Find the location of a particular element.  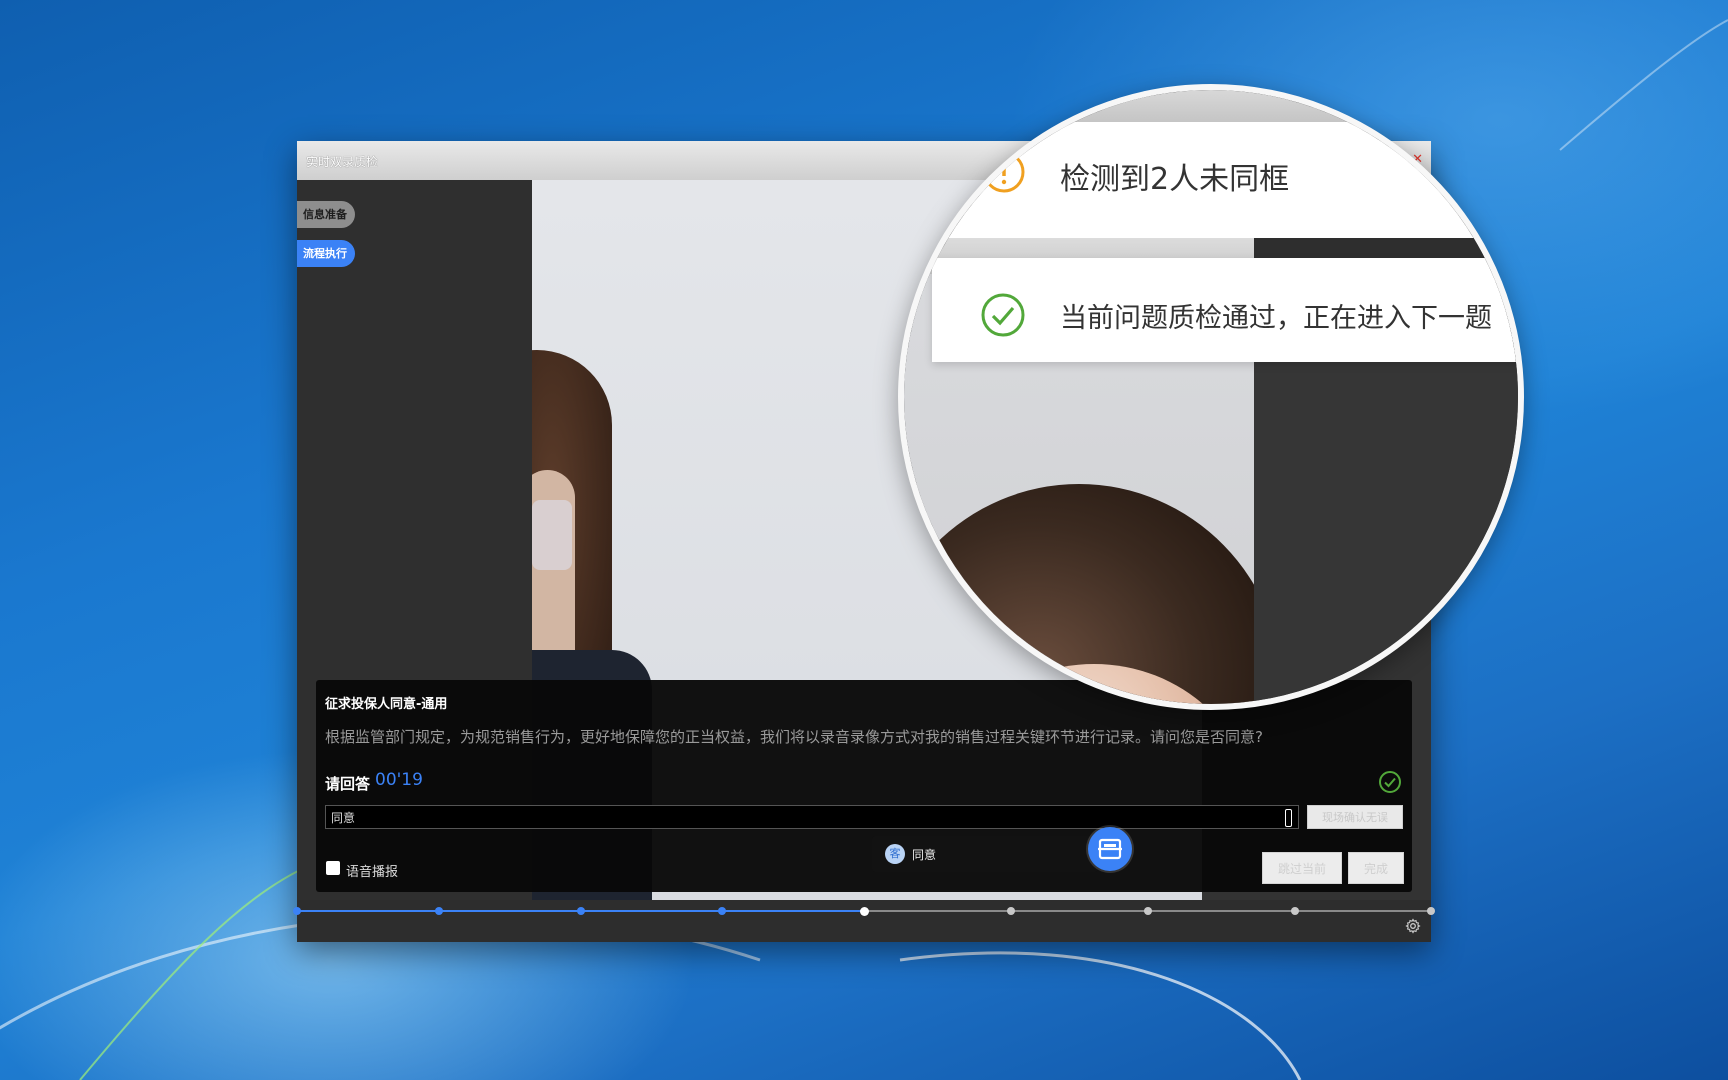

question-title: 征求投保人同意-通用 is located at coordinates (386, 704).